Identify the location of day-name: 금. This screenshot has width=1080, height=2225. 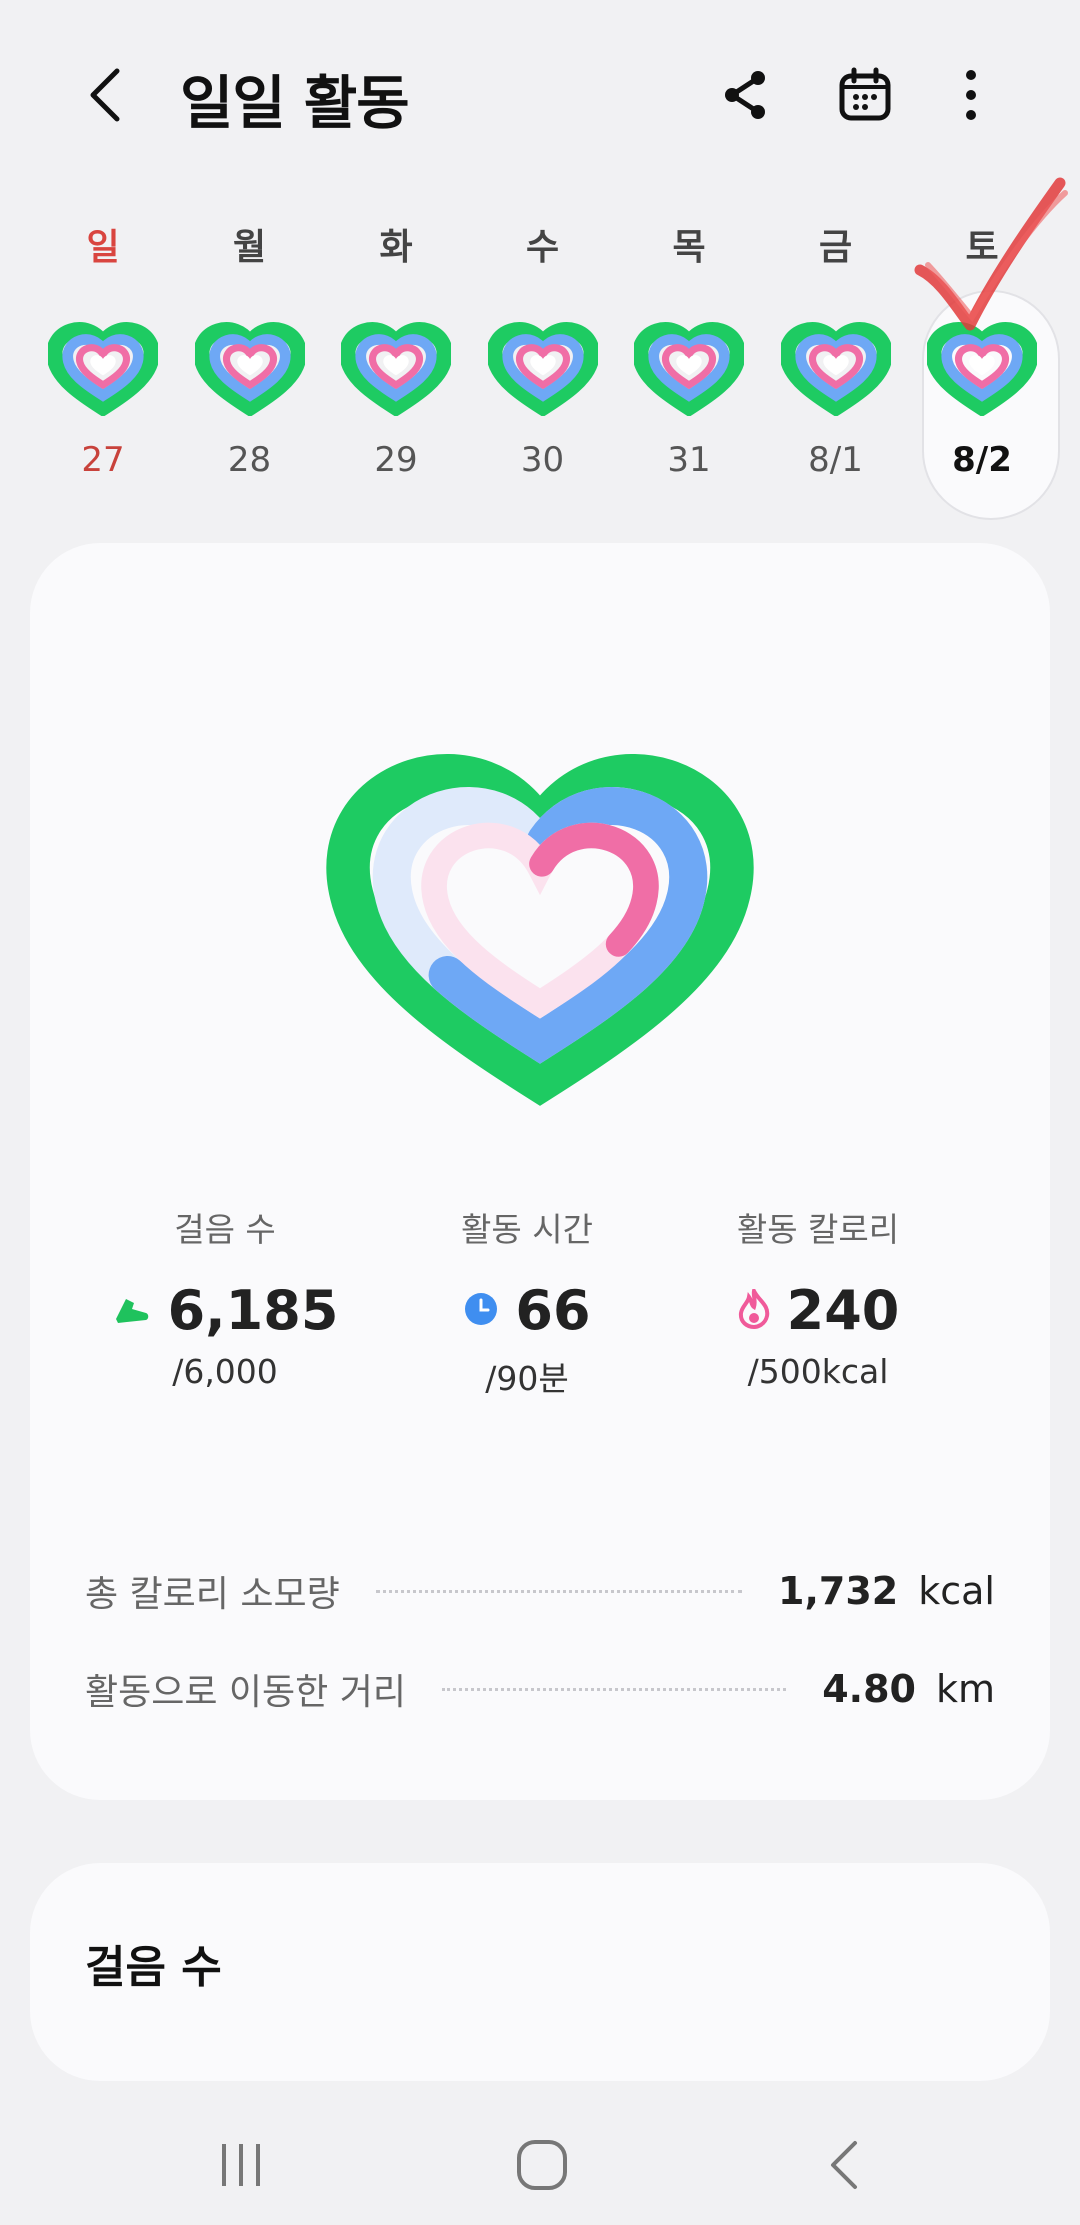
(835, 247).